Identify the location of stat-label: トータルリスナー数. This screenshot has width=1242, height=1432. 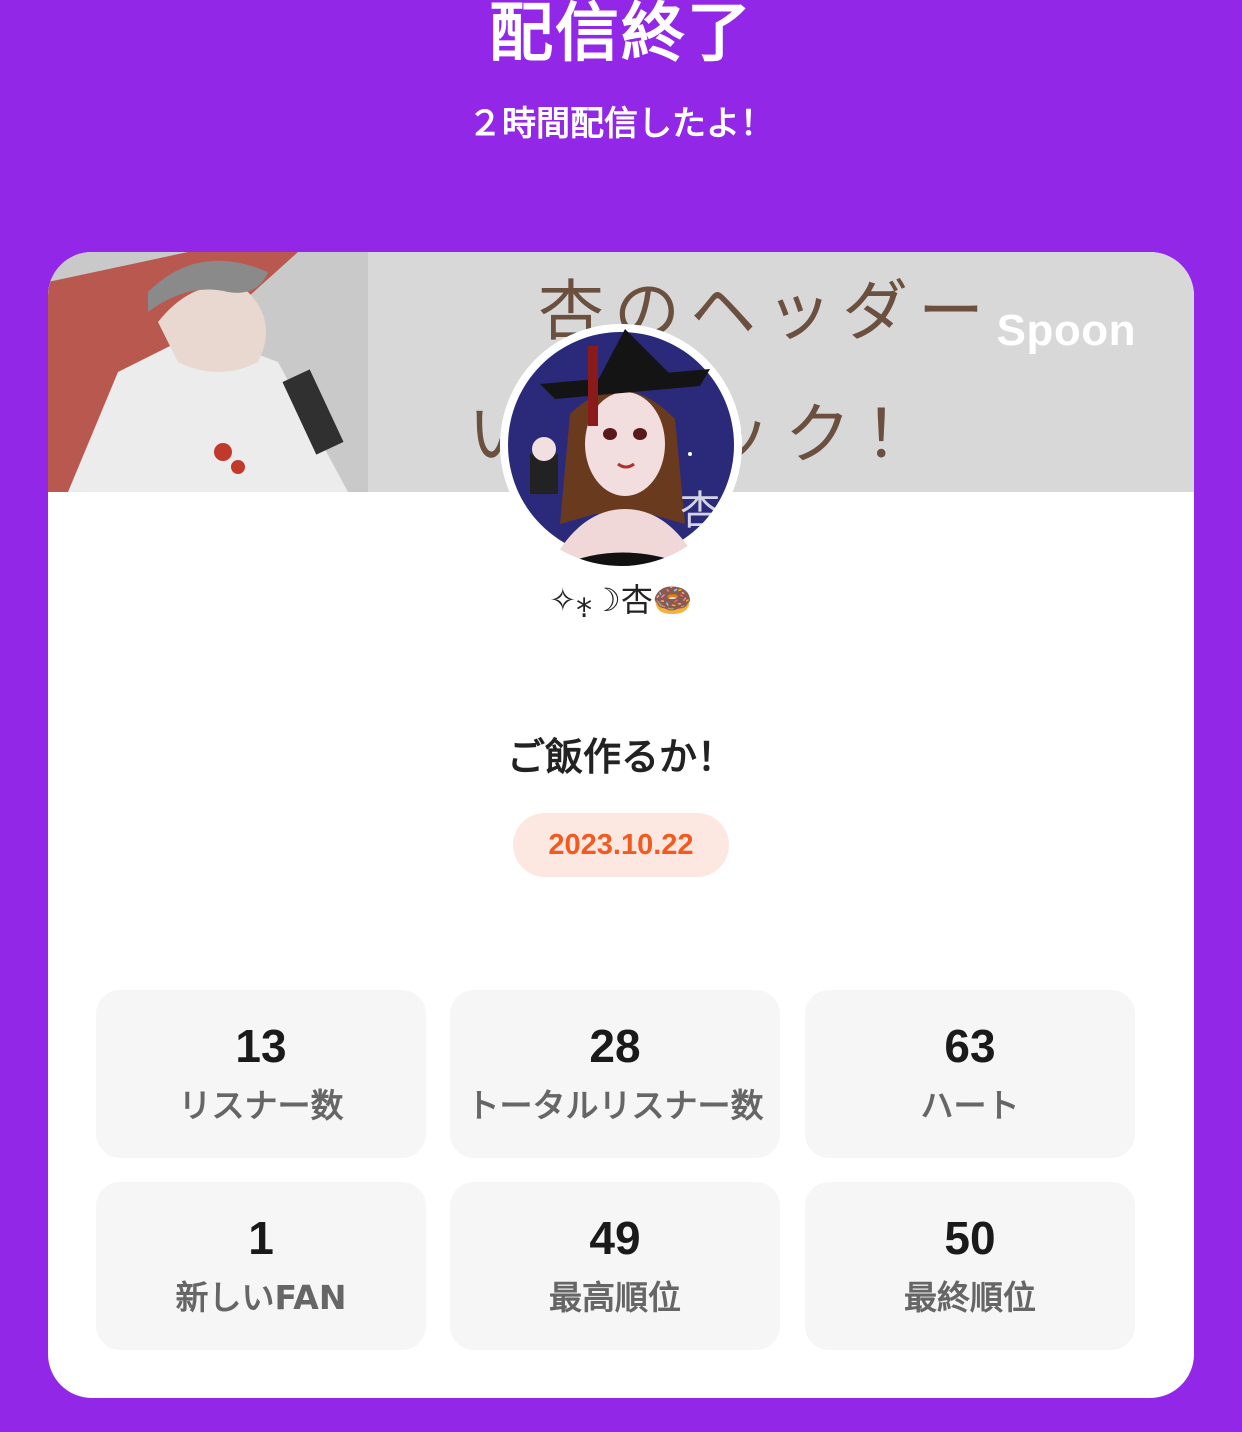
(615, 1105).